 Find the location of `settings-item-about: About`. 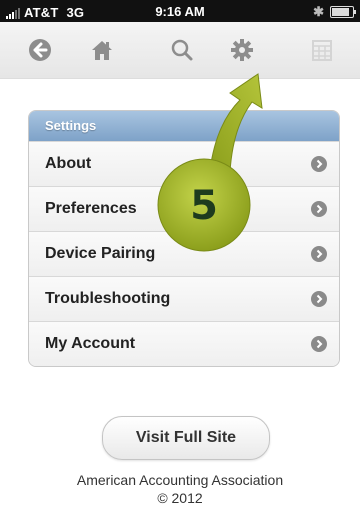

settings-item-about: About is located at coordinates (184, 163).